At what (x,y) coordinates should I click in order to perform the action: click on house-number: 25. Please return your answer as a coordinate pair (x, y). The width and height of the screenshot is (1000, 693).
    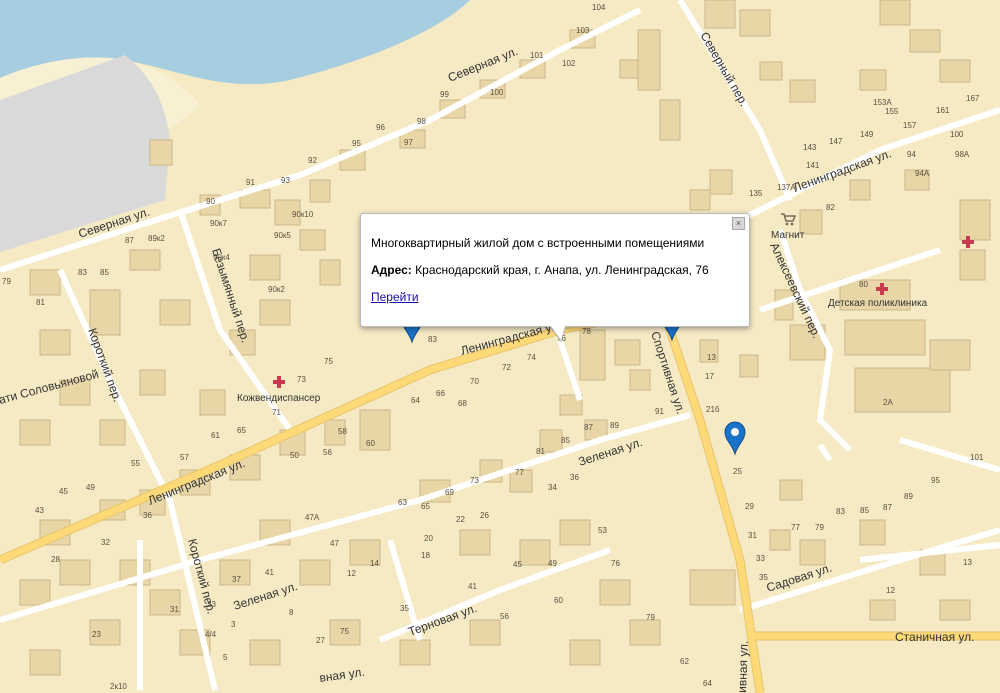
    Looking at the image, I should click on (737, 471).